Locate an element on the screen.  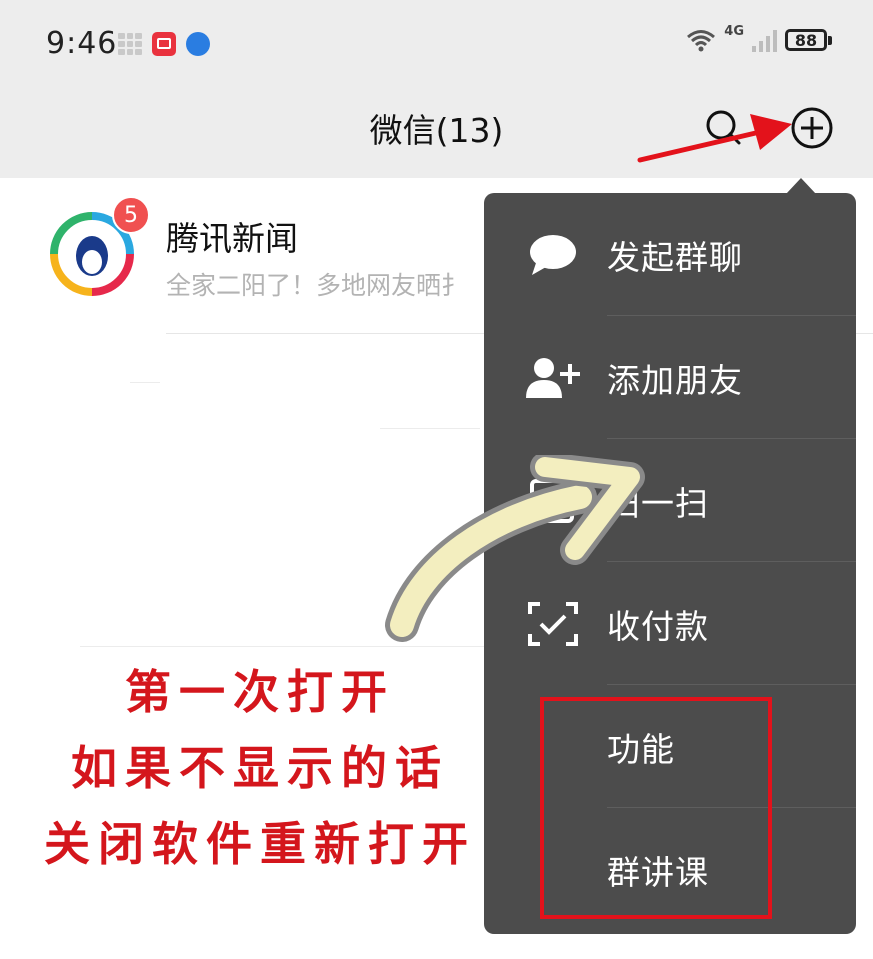
status-system-icons: 4G 88 is located at coordinates (759, 38).